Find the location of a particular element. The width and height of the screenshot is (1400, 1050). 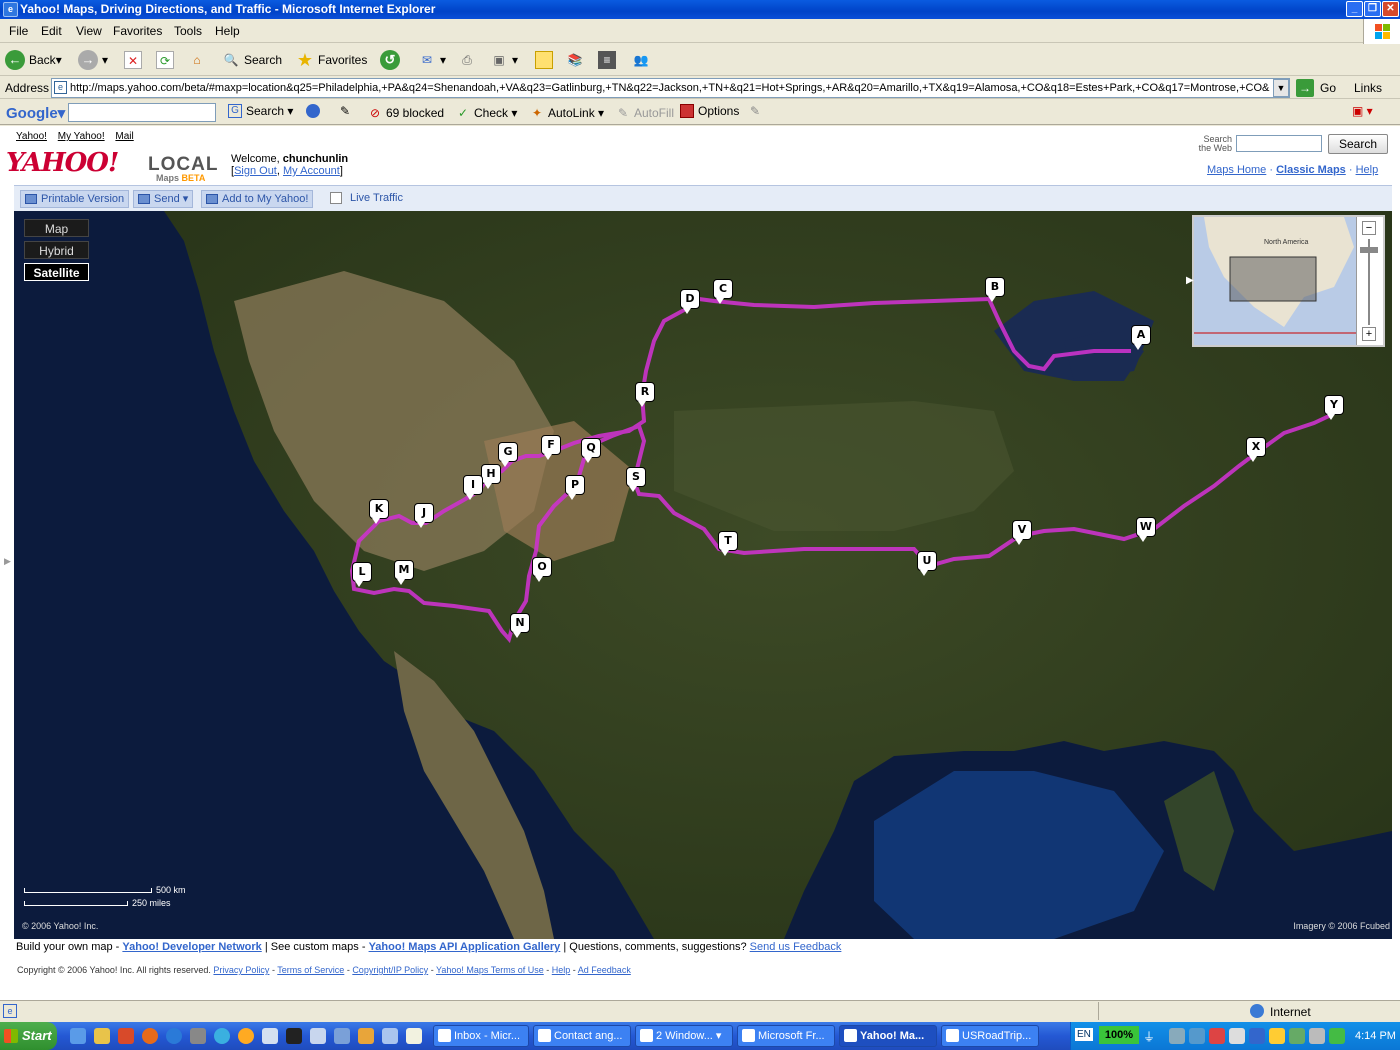

battery-indicator: 100% is located at coordinates (1119, 1035).